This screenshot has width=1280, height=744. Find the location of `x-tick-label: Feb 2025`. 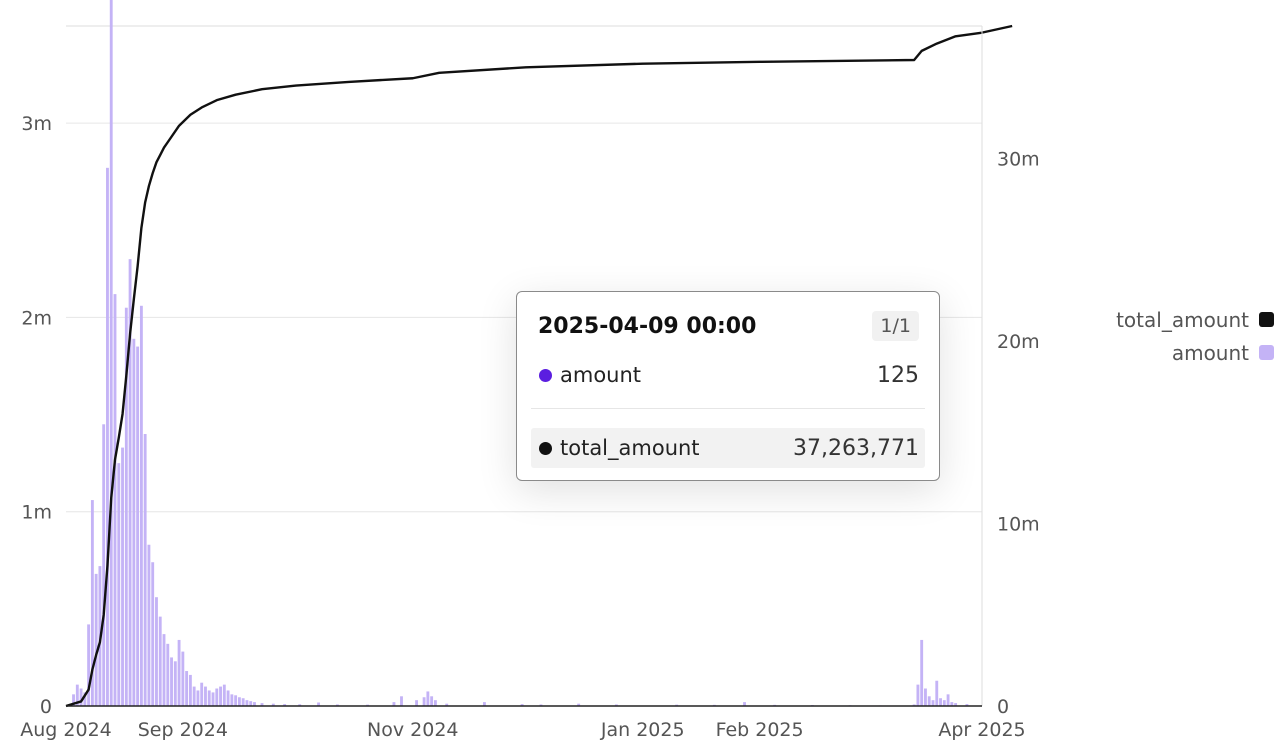

x-tick-label: Feb 2025 is located at coordinates (760, 729).